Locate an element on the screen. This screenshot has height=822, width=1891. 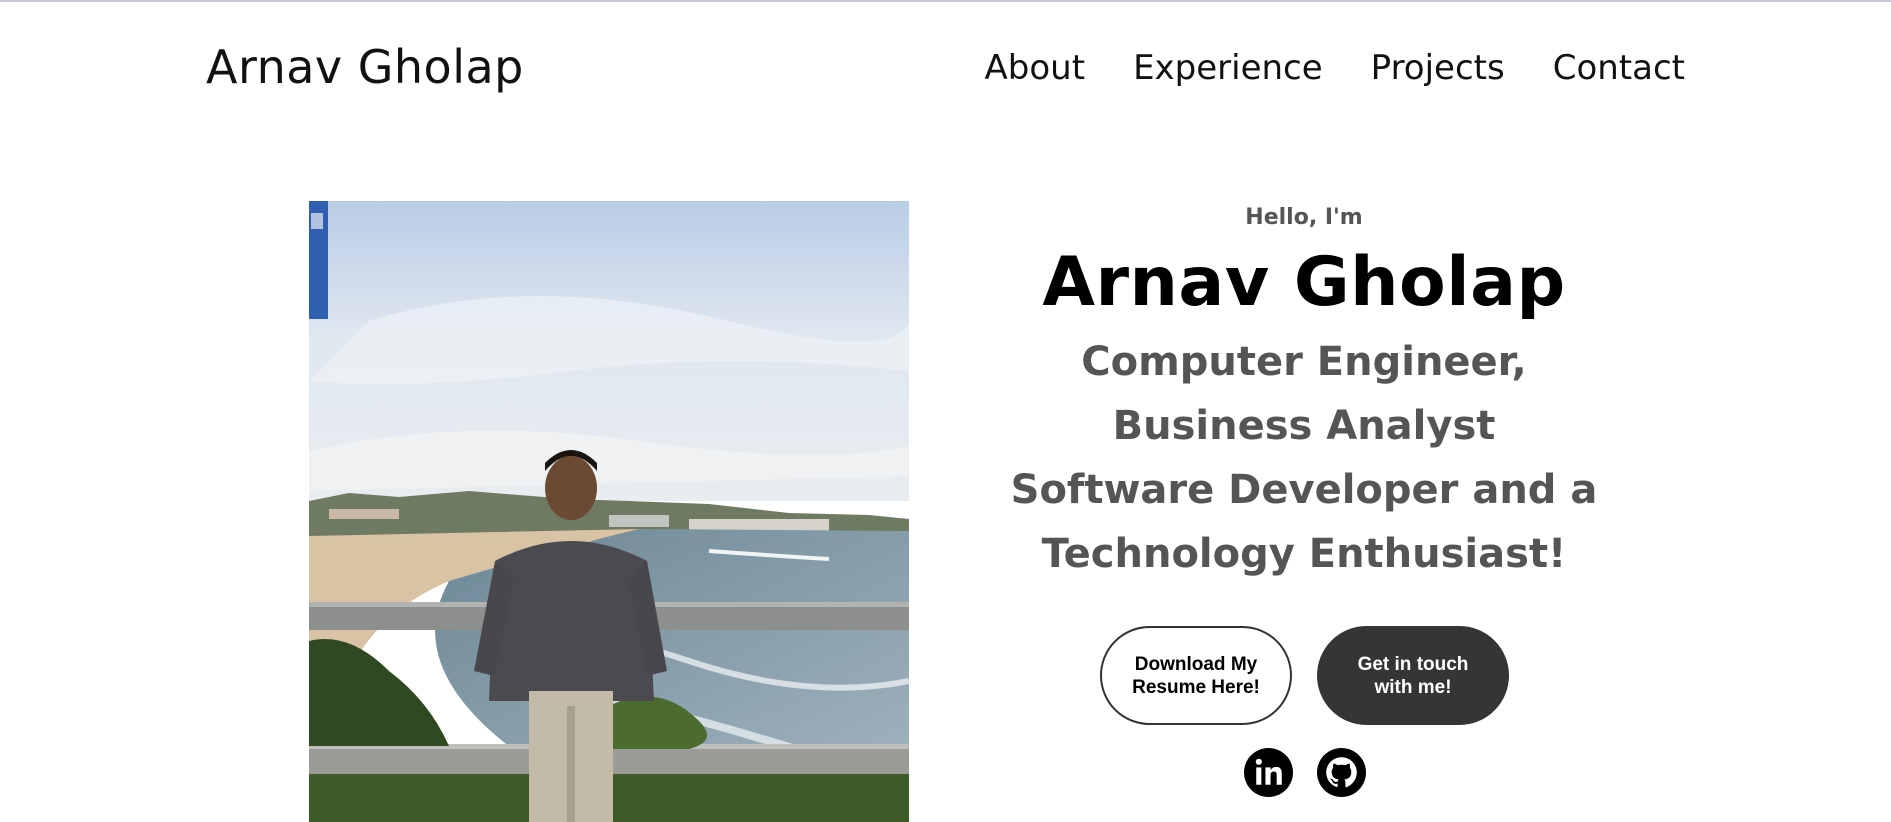
nav-link-about: About is located at coordinates (1035, 68).